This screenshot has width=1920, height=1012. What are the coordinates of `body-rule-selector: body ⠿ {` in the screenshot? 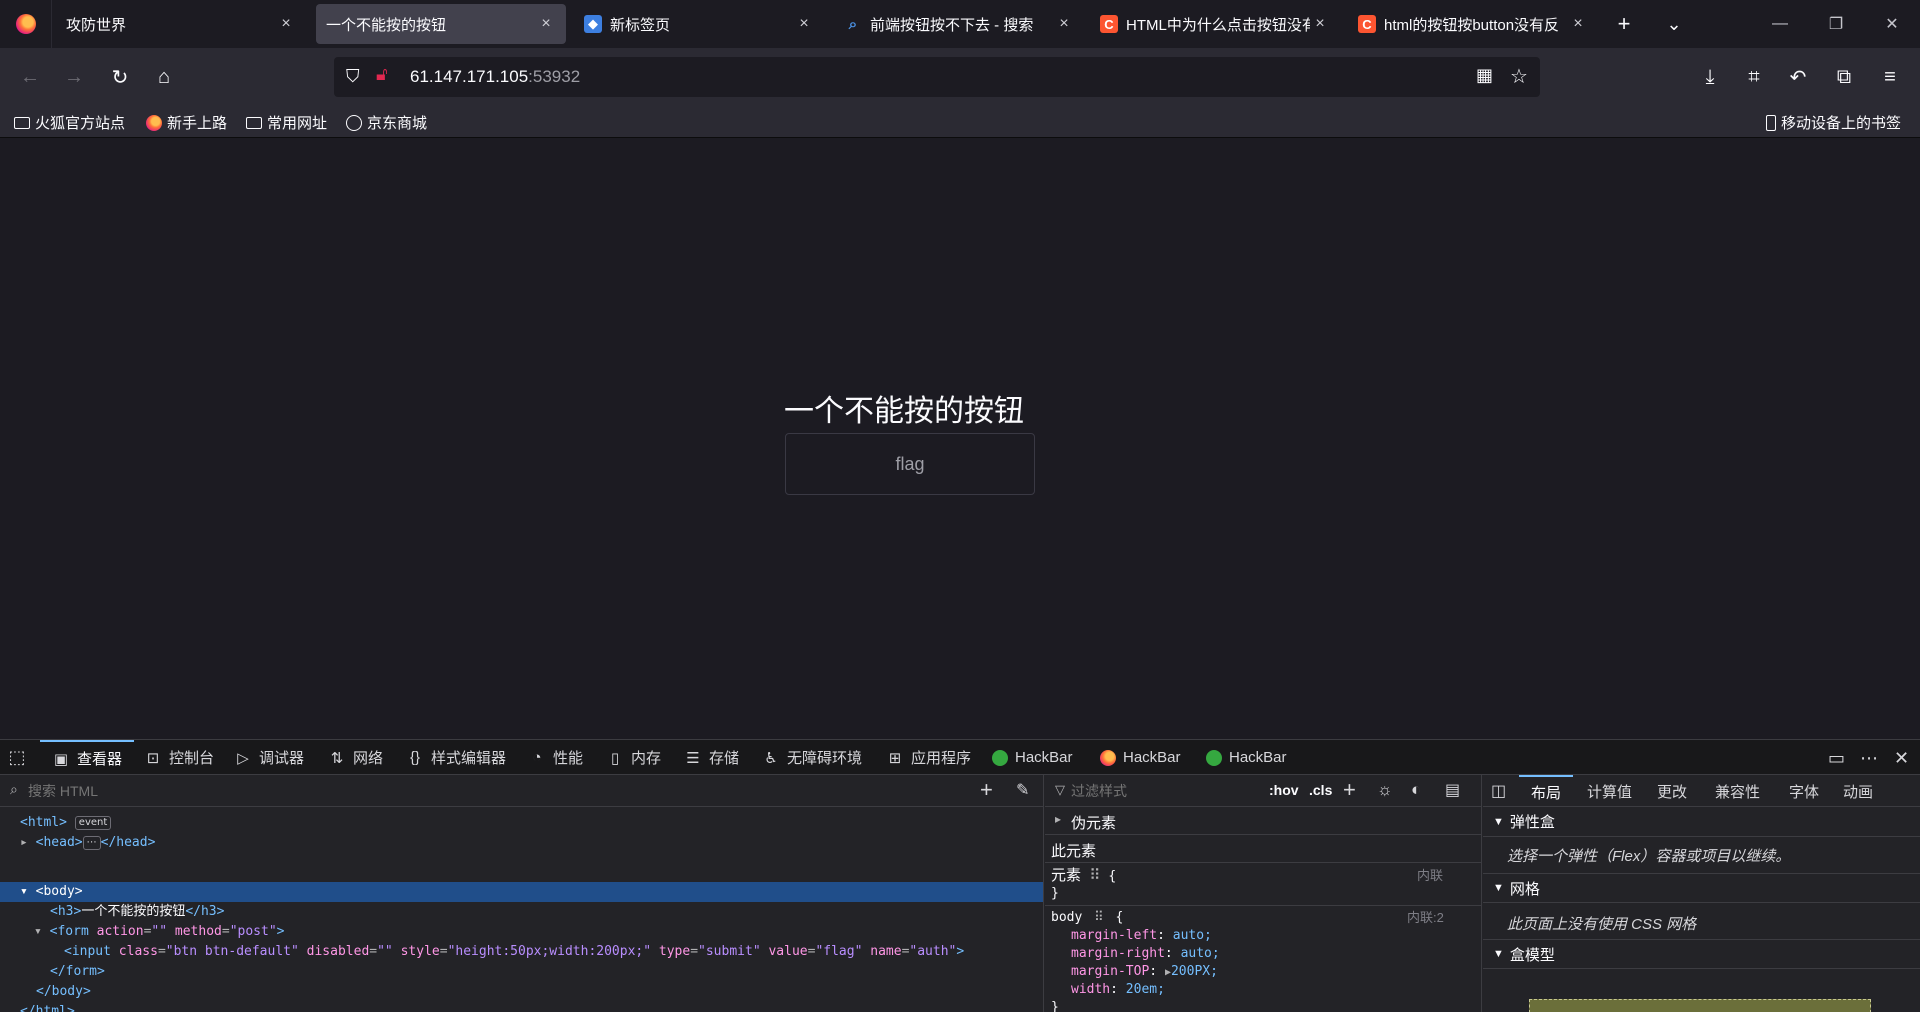 It's located at (1087, 918).